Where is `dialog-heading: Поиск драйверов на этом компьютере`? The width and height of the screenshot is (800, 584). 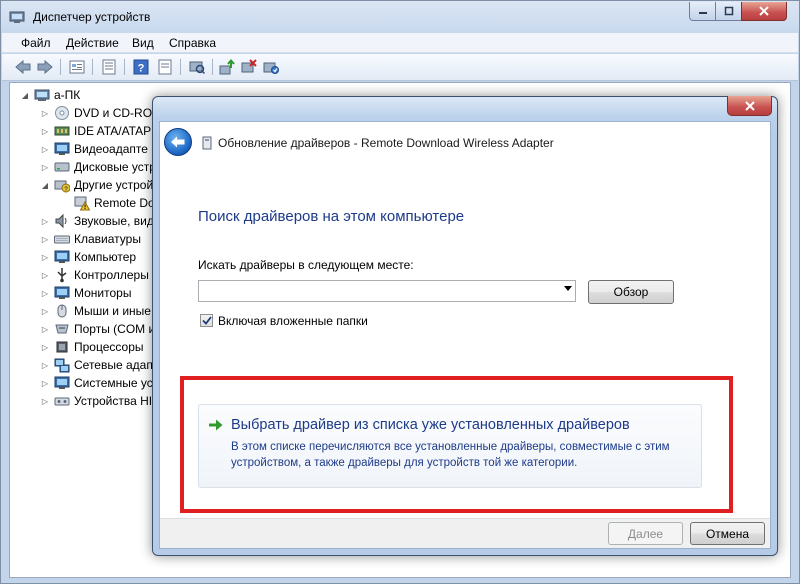
dialog-heading: Поиск драйверов на этом компьютере is located at coordinates (331, 216).